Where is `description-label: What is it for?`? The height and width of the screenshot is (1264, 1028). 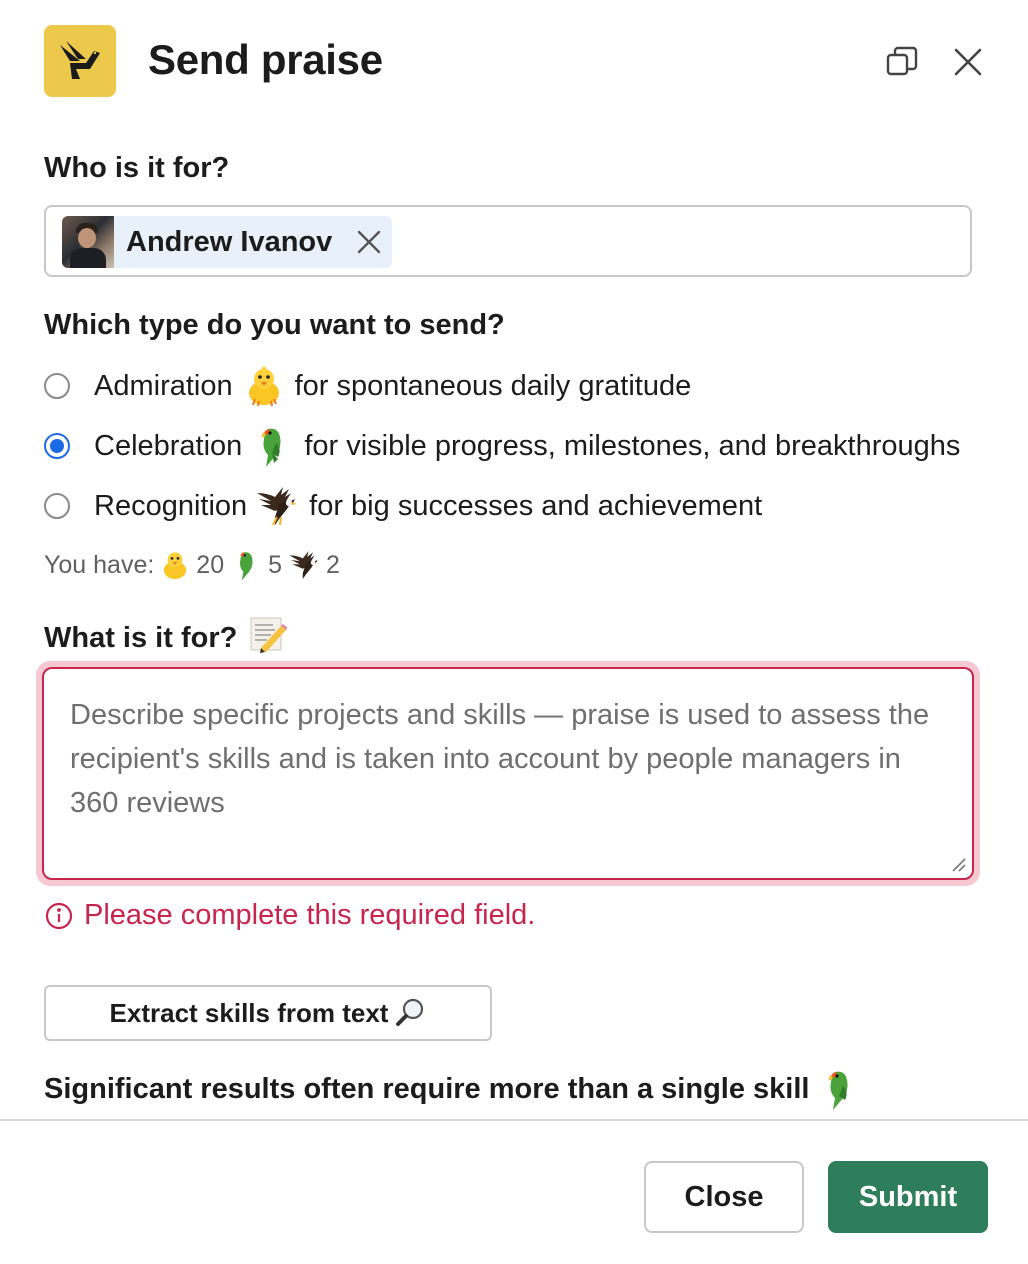
description-label: What is it for? is located at coordinates (166, 638).